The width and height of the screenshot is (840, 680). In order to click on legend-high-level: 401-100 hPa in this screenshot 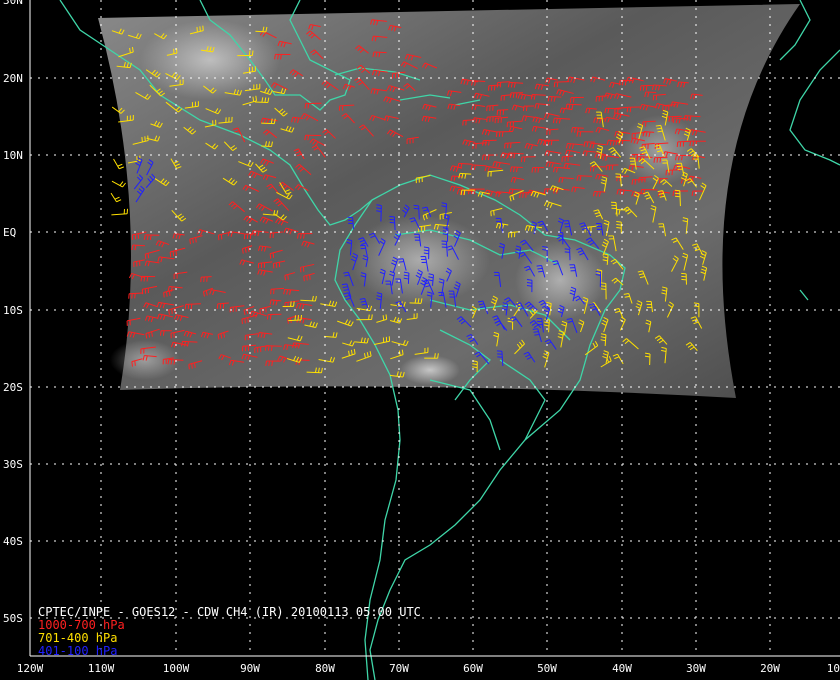, I will do `click(77, 651)`.